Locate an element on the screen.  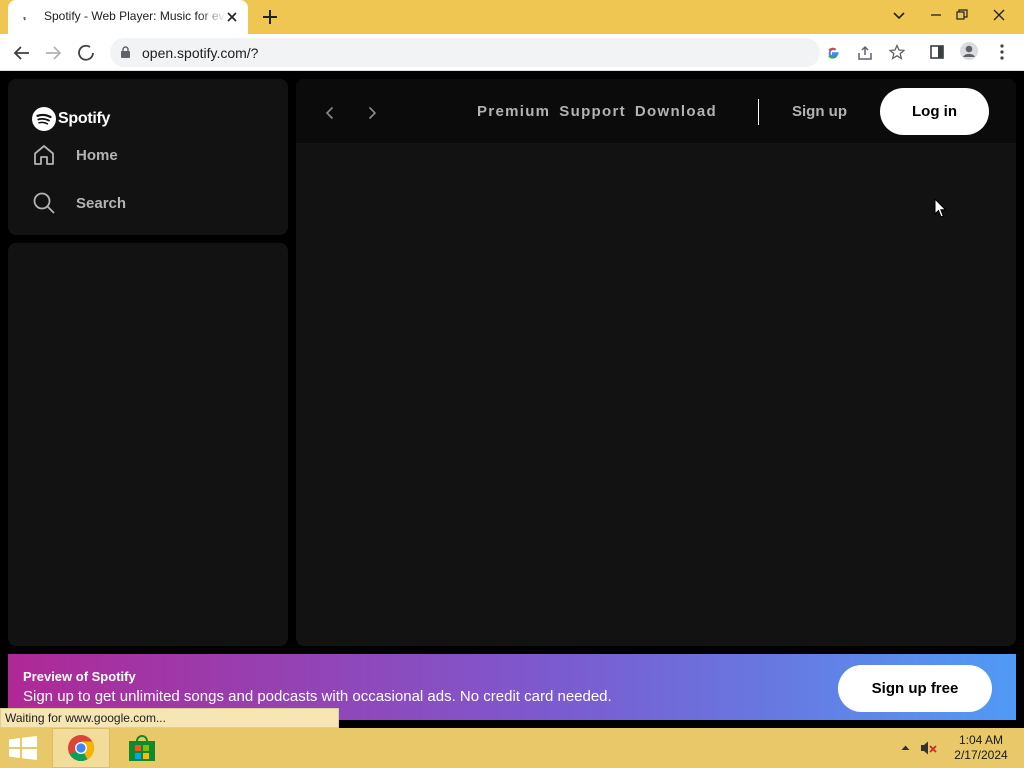
menu-kebab-icon is located at coordinates (1002, 52).